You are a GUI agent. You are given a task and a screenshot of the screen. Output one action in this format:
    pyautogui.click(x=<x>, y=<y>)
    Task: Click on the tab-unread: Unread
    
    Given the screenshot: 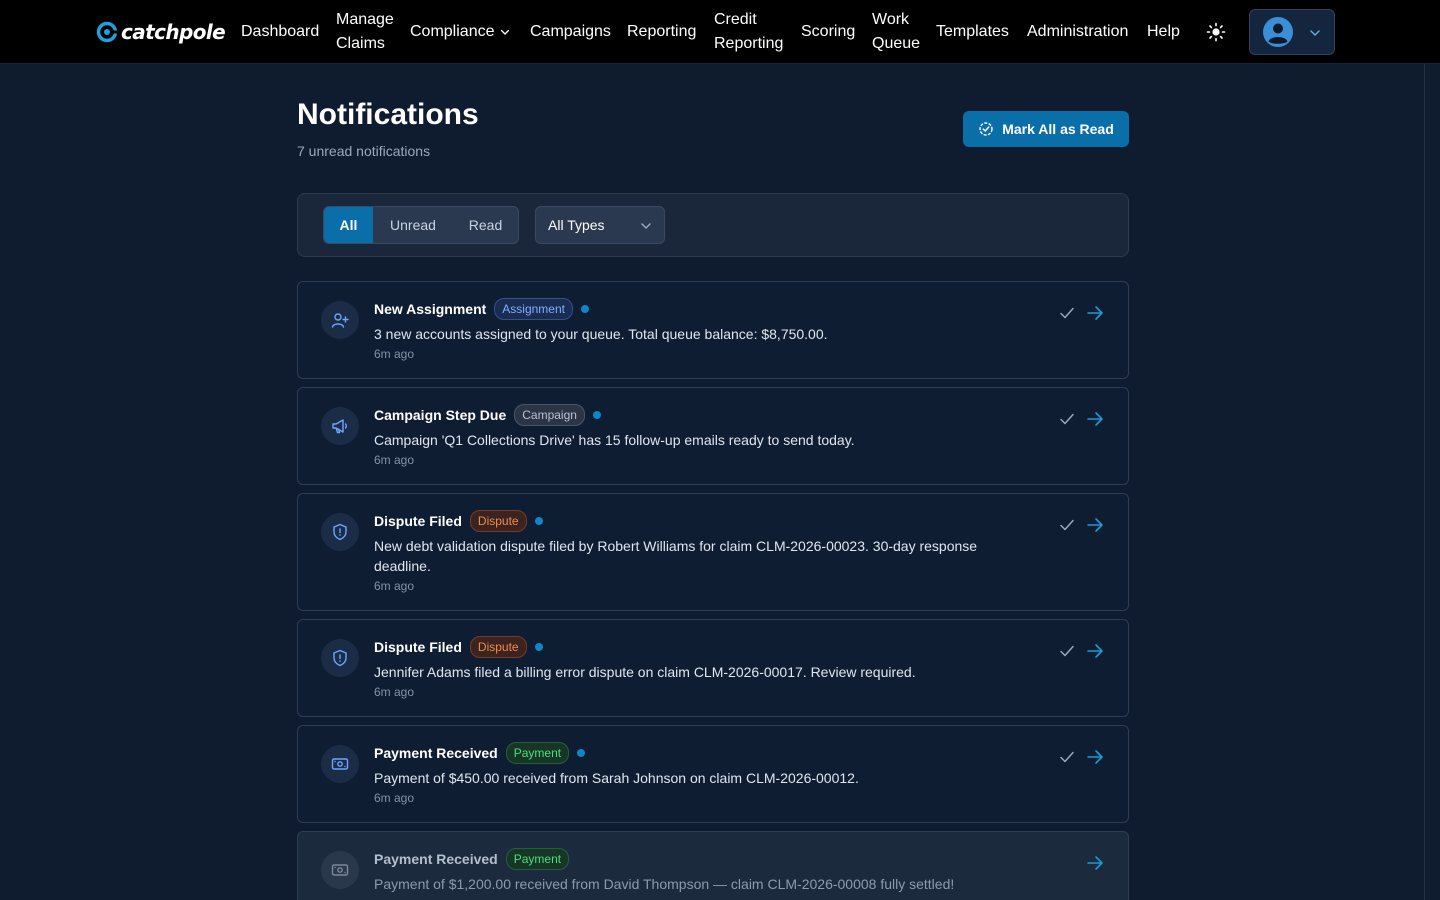 What is the action you would take?
    pyautogui.click(x=413, y=225)
    